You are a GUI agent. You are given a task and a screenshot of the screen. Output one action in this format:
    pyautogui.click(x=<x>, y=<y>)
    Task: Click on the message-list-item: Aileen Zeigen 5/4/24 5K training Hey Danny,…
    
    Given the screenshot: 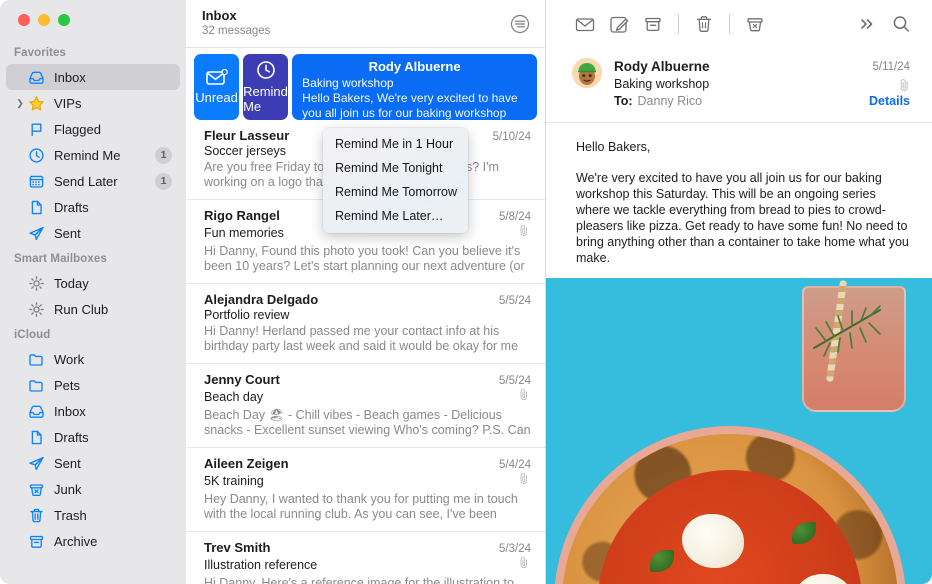 What is the action you would take?
    pyautogui.click(x=365, y=490)
    